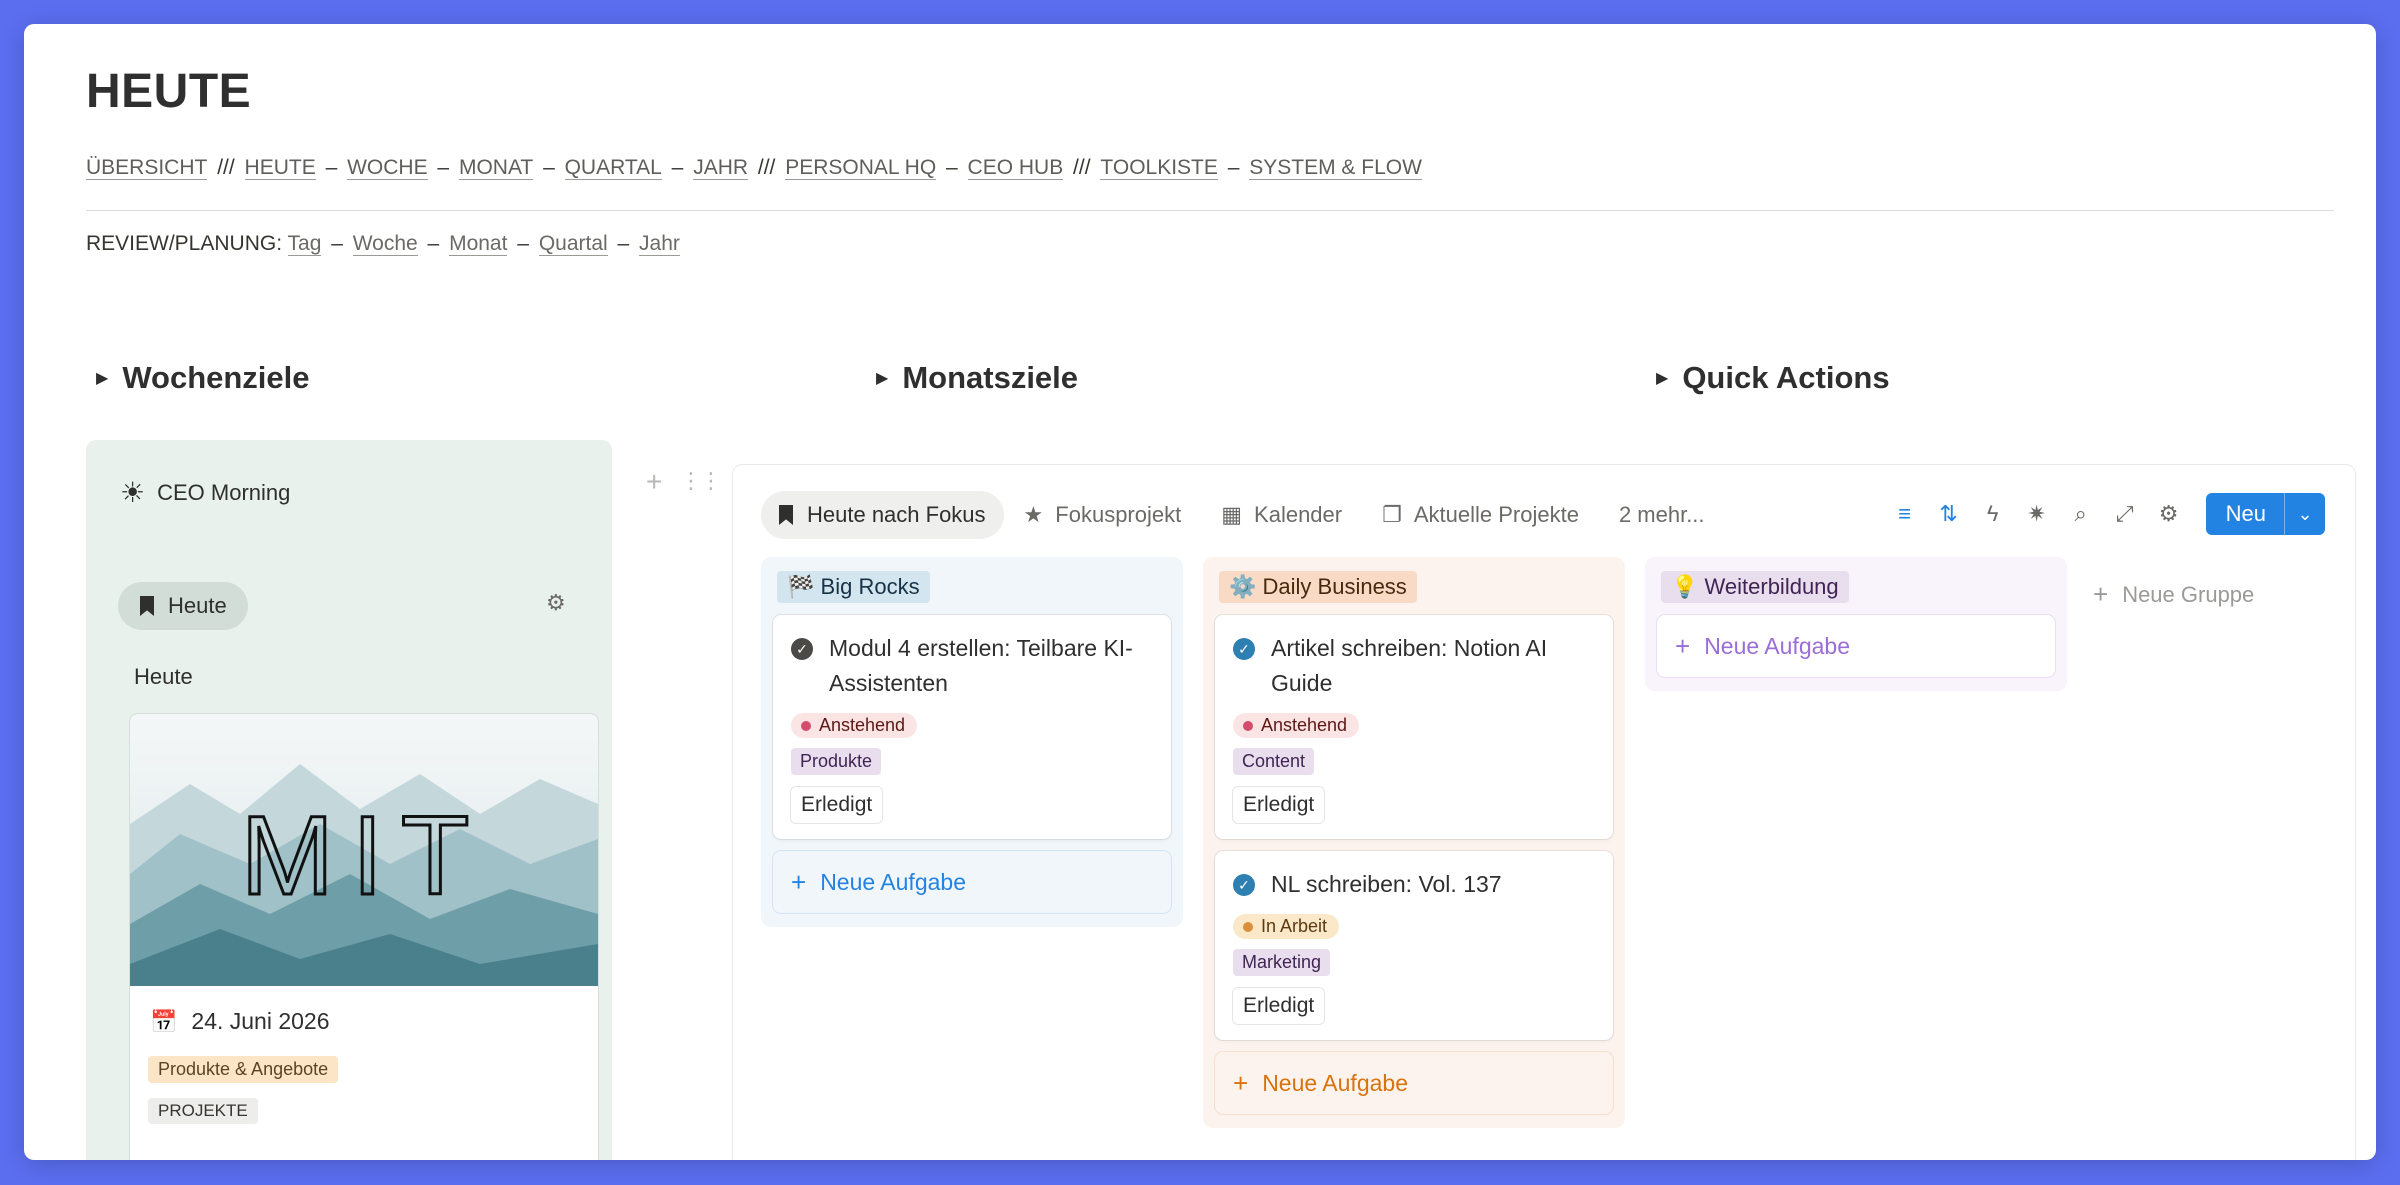  What do you see at coordinates (1318, 587) in the screenshot?
I see `group-header: ⚙️ Daily Business` at bounding box center [1318, 587].